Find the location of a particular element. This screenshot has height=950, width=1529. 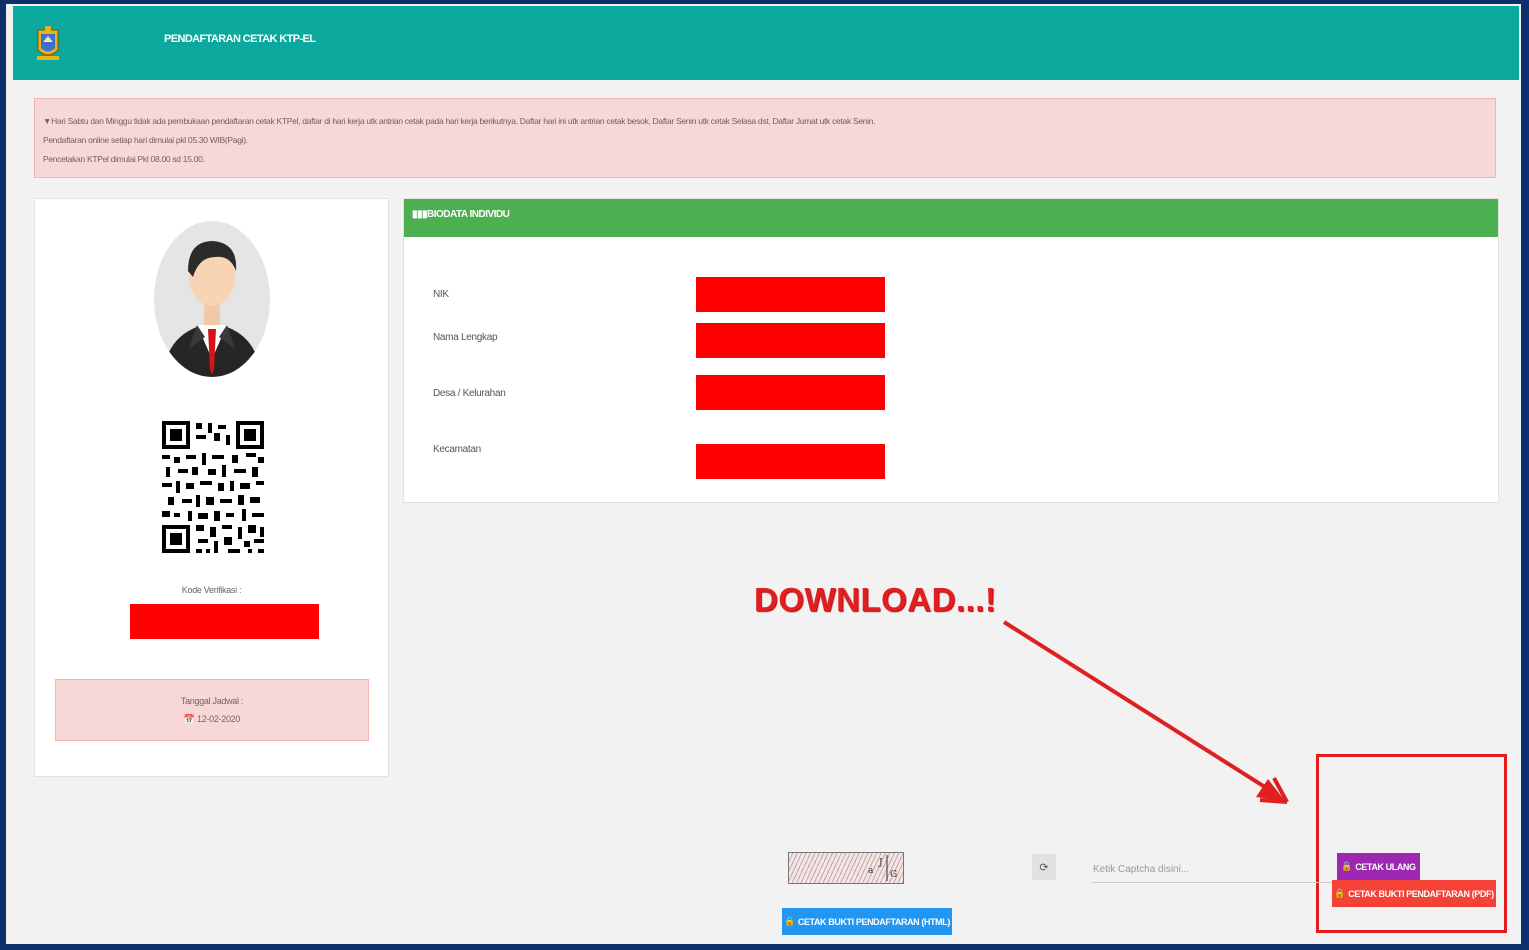

verification-code-label: Kode Verifikasi : is located at coordinates (211, 590).